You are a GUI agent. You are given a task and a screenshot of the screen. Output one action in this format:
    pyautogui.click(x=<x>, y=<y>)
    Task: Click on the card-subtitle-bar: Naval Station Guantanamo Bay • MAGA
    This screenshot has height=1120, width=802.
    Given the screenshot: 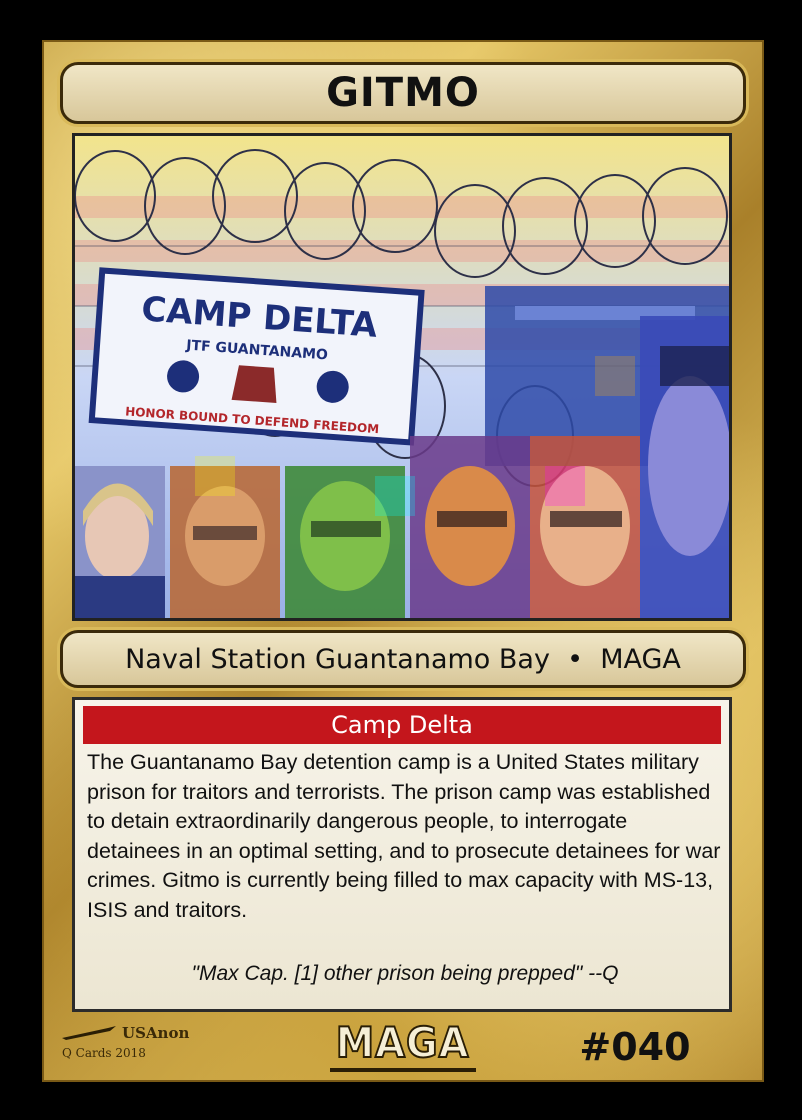 What is the action you would take?
    pyautogui.click(x=403, y=659)
    